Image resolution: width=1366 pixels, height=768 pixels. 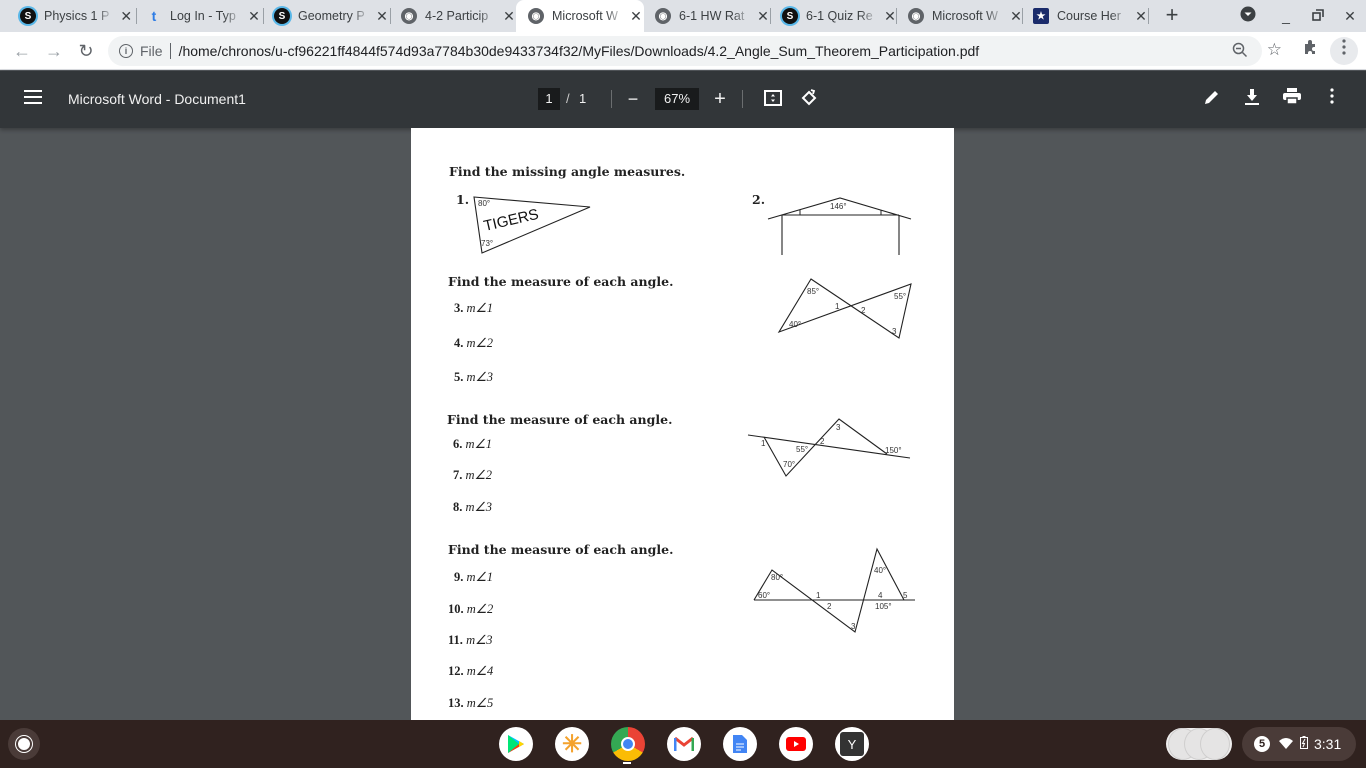 What do you see at coordinates (838, 427) in the screenshot?
I see `angle-number: 3` at bounding box center [838, 427].